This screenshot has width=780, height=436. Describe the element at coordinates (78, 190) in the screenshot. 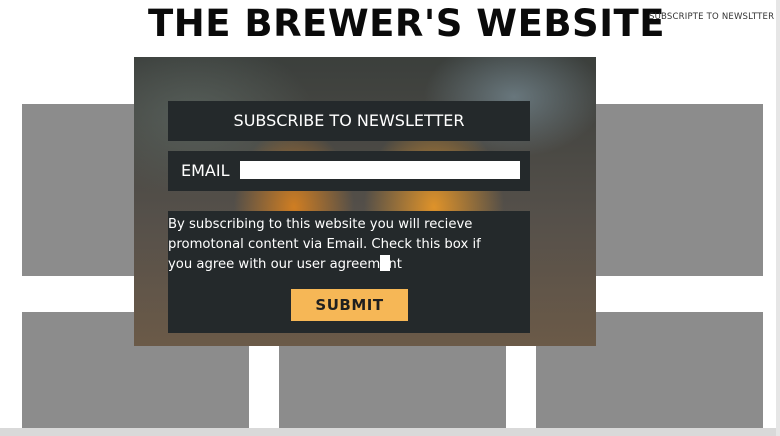

I see `content-tile-top-left` at that location.